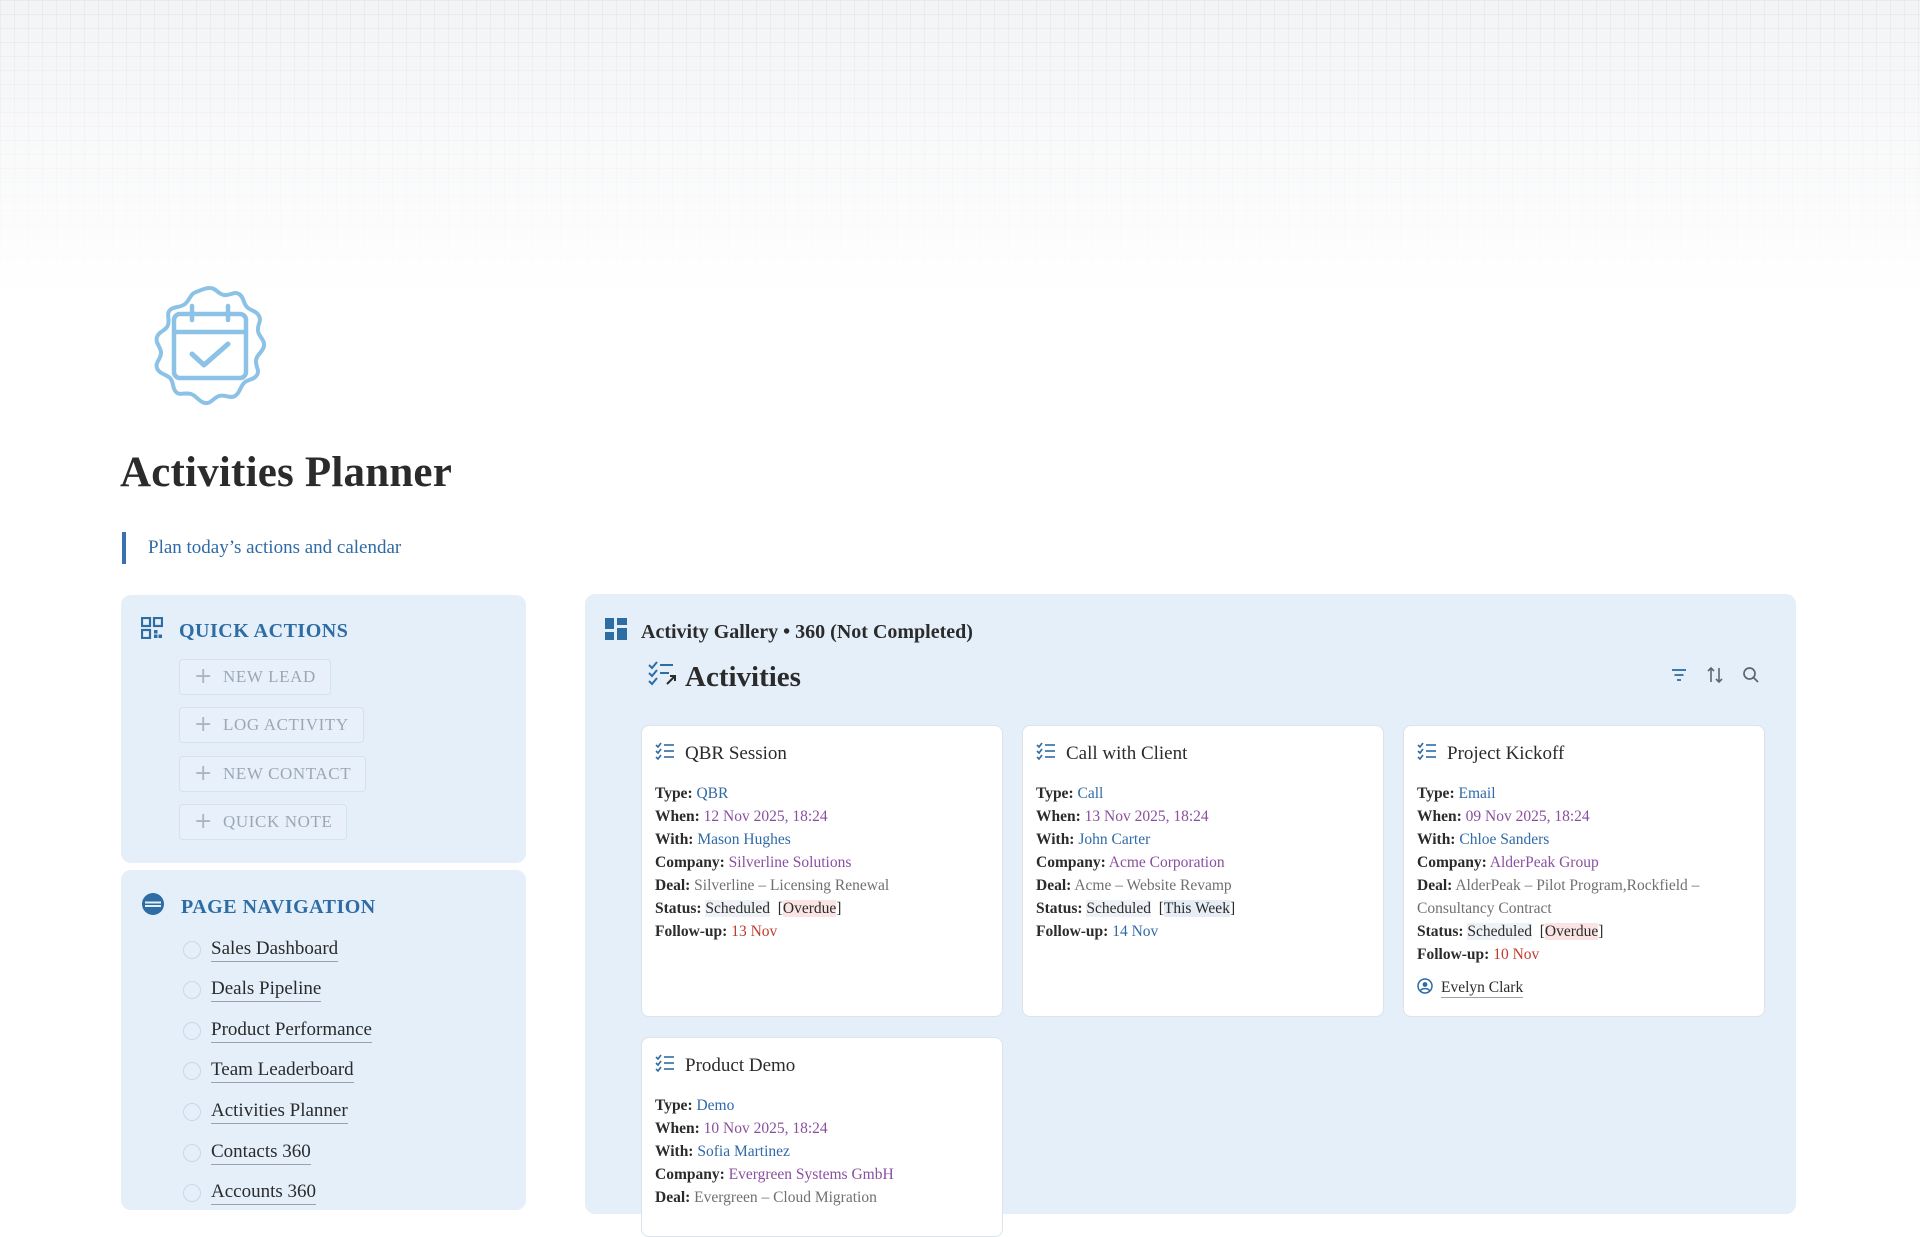 This screenshot has width=1920, height=1237. Describe the element at coordinates (692, 793) in the screenshot. I see `type-field: Type: QBR` at that location.